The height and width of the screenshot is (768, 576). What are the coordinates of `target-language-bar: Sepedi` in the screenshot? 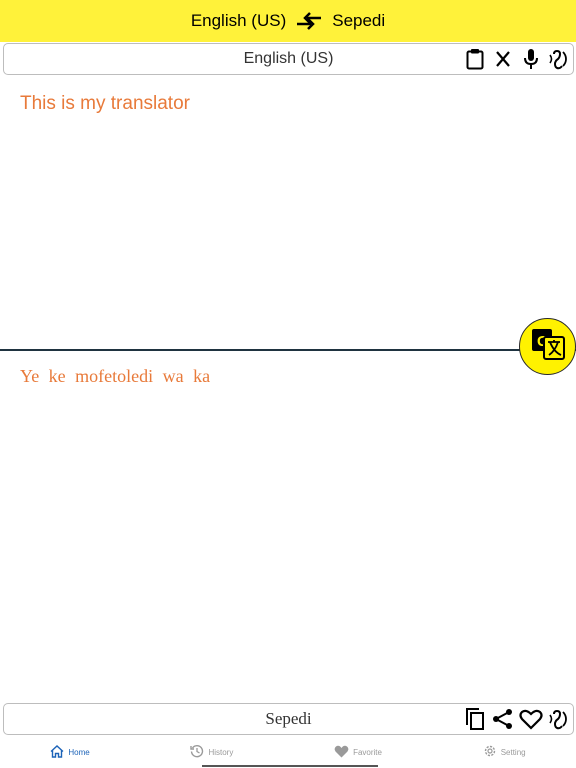 It's located at (288, 719).